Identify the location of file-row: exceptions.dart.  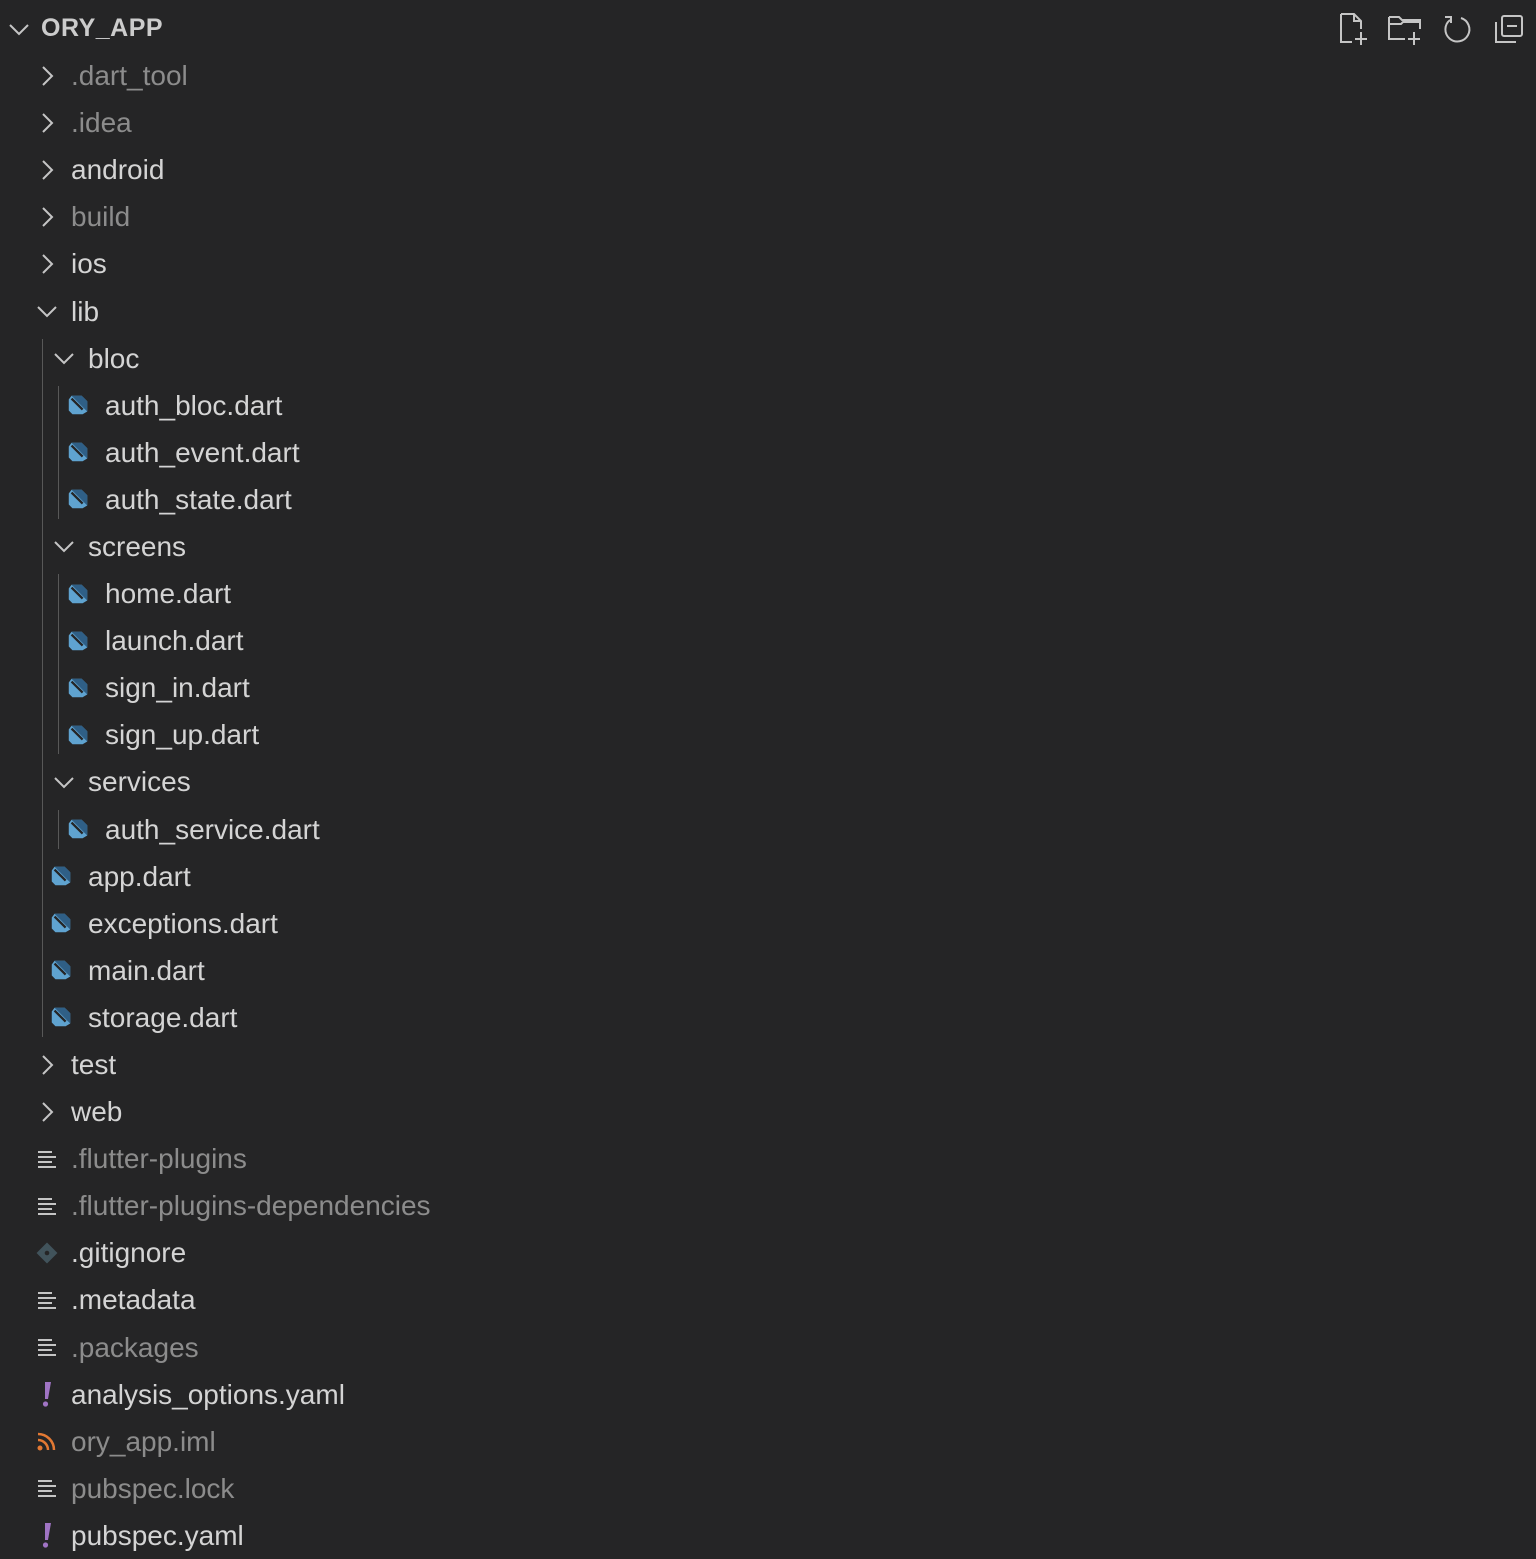
(768, 923).